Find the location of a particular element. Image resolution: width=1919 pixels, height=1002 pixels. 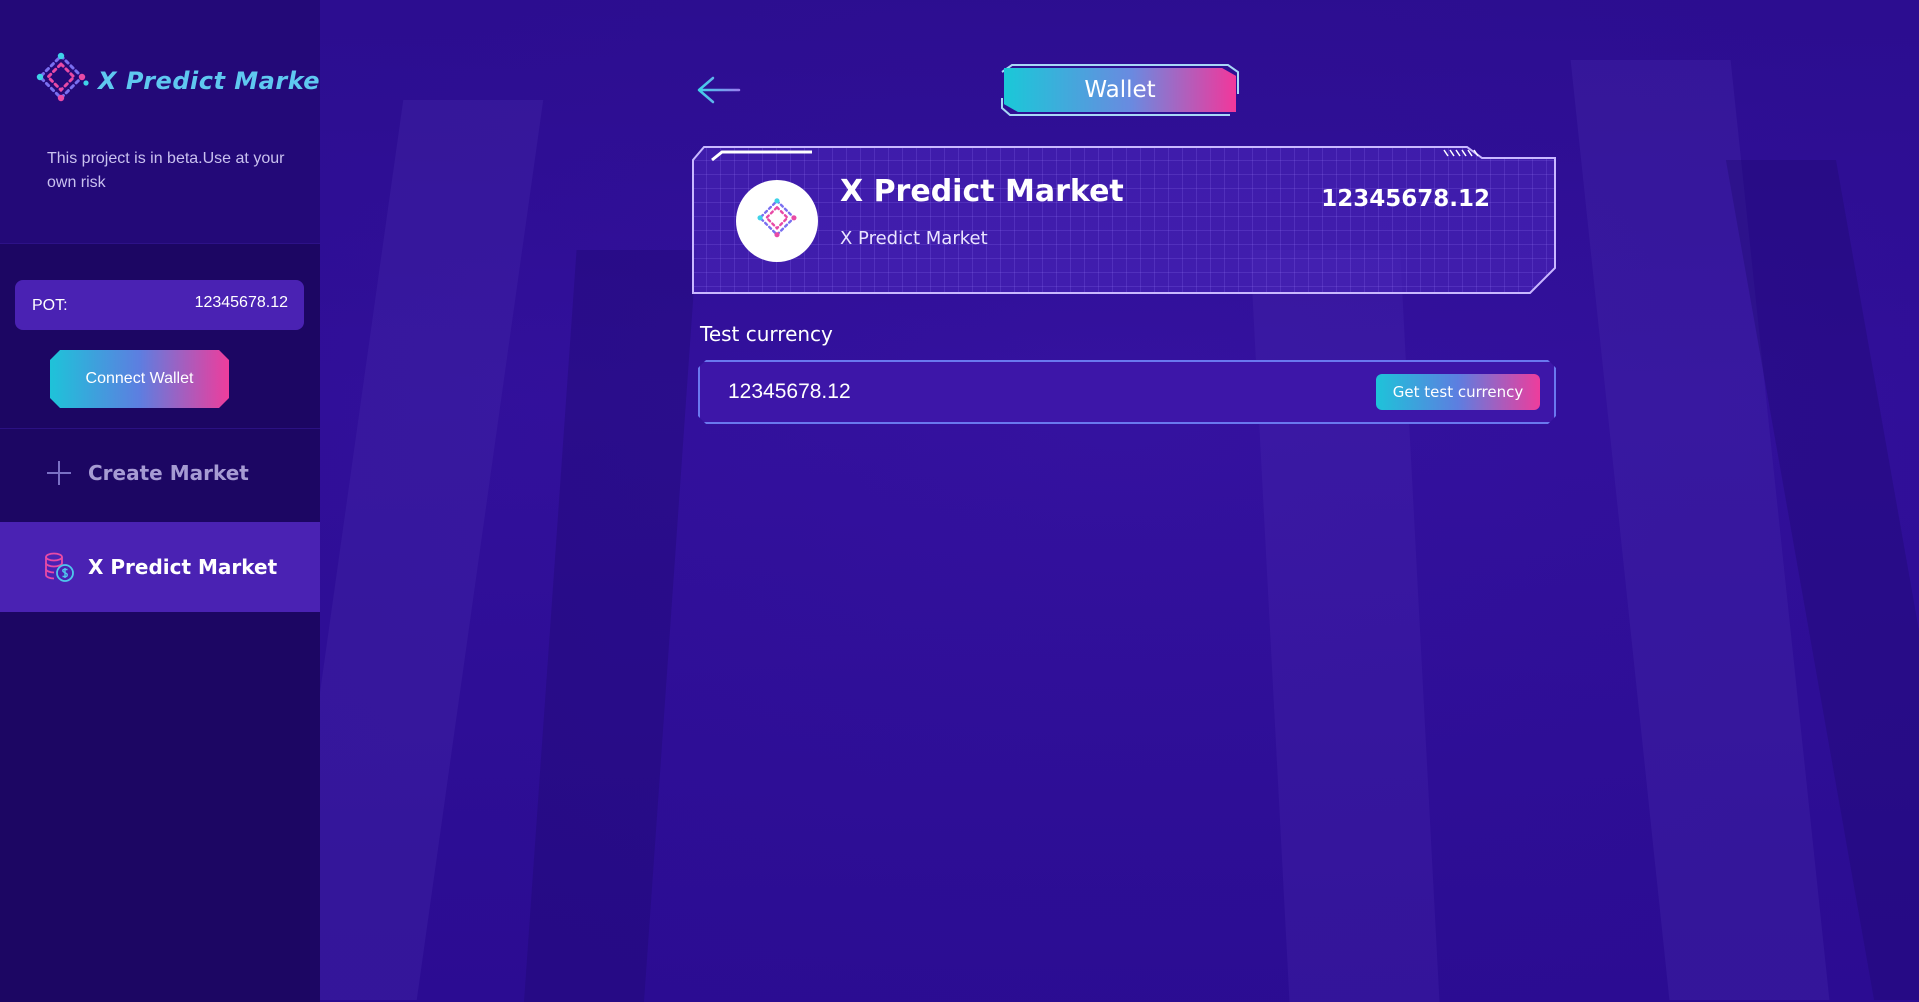

coins-icon is located at coordinates (59, 567).